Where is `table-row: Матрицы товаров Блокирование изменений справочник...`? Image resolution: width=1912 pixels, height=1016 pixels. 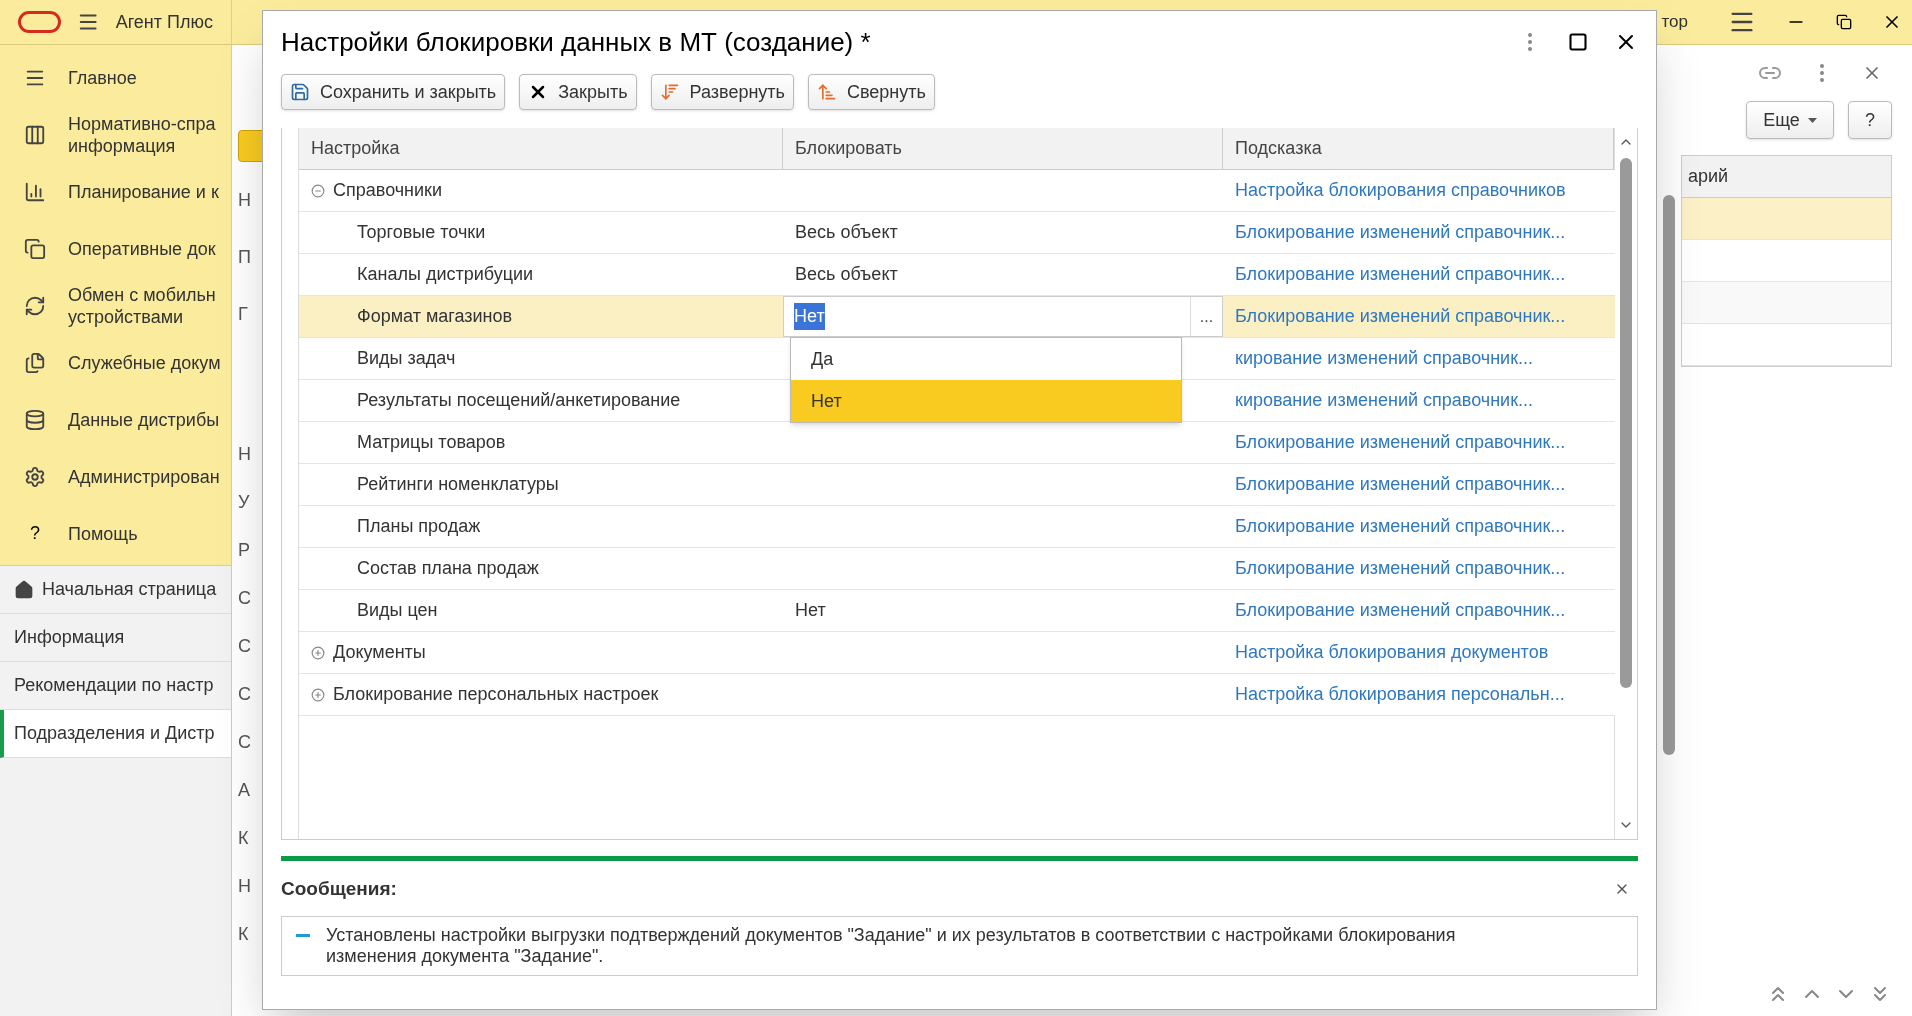
table-row: Матрицы товаров Блокирование изменений справочник... is located at coordinates (957, 443).